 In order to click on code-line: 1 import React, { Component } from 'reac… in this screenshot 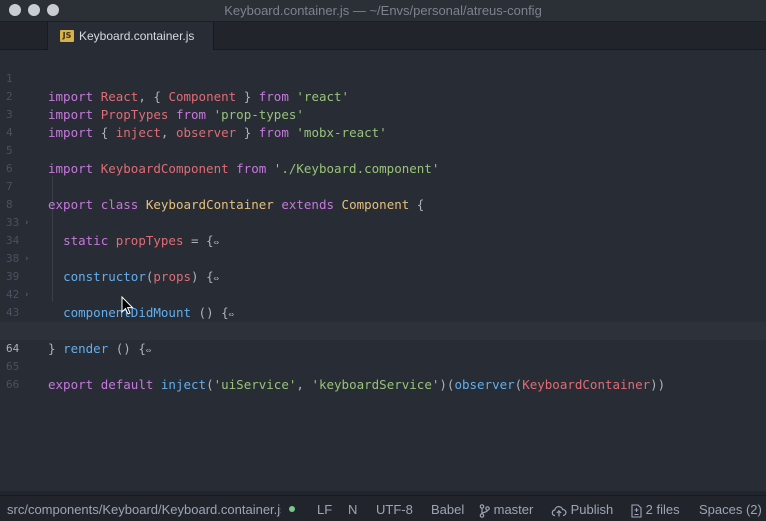, I will do `click(383, 78)`.